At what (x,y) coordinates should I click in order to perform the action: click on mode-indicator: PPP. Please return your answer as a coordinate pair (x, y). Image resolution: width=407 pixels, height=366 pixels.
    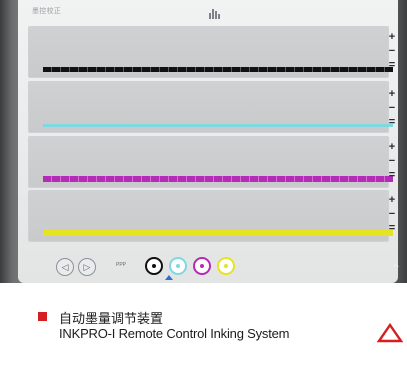
    Looking at the image, I should click on (121, 265).